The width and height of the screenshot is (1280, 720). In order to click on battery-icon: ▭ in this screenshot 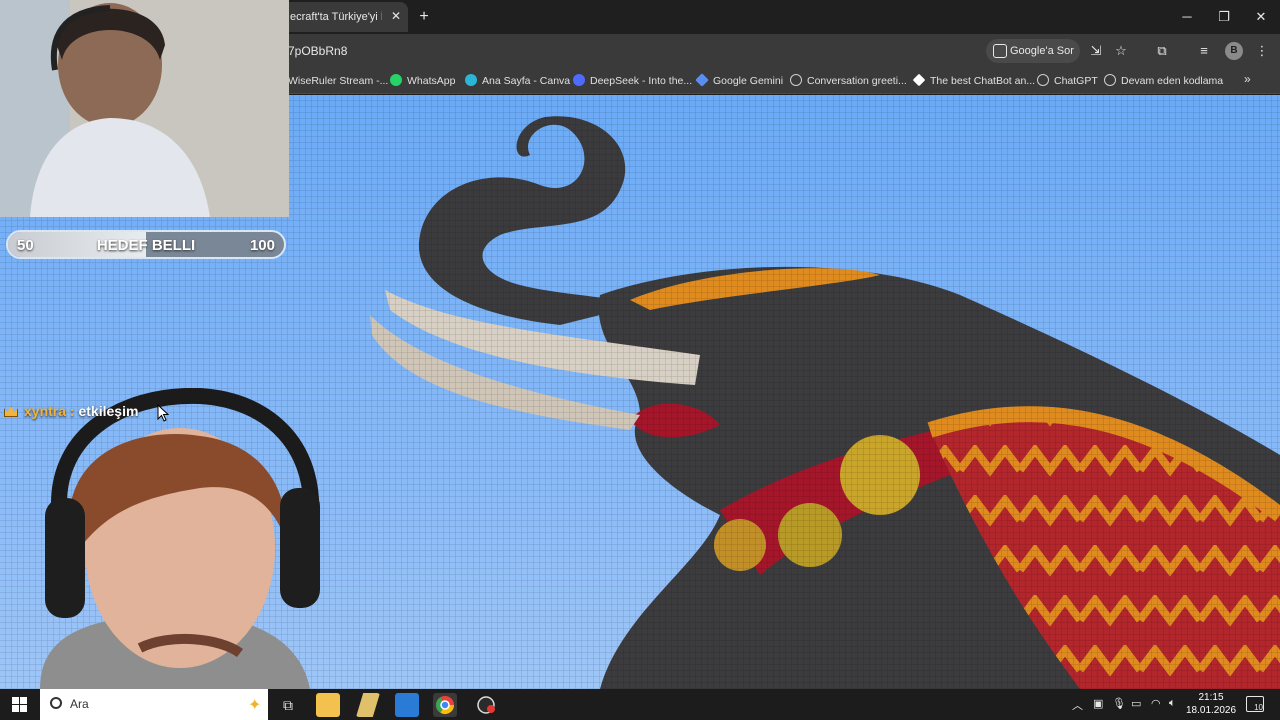, I will do `click(1136, 703)`.